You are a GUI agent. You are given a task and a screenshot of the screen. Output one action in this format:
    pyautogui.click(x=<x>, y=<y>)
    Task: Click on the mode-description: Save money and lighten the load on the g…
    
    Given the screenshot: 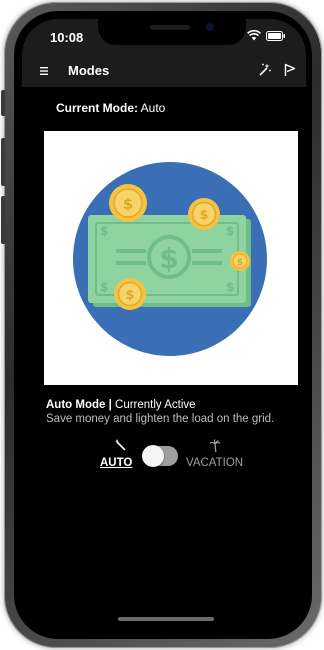 What is the action you would take?
    pyautogui.click(x=160, y=419)
    